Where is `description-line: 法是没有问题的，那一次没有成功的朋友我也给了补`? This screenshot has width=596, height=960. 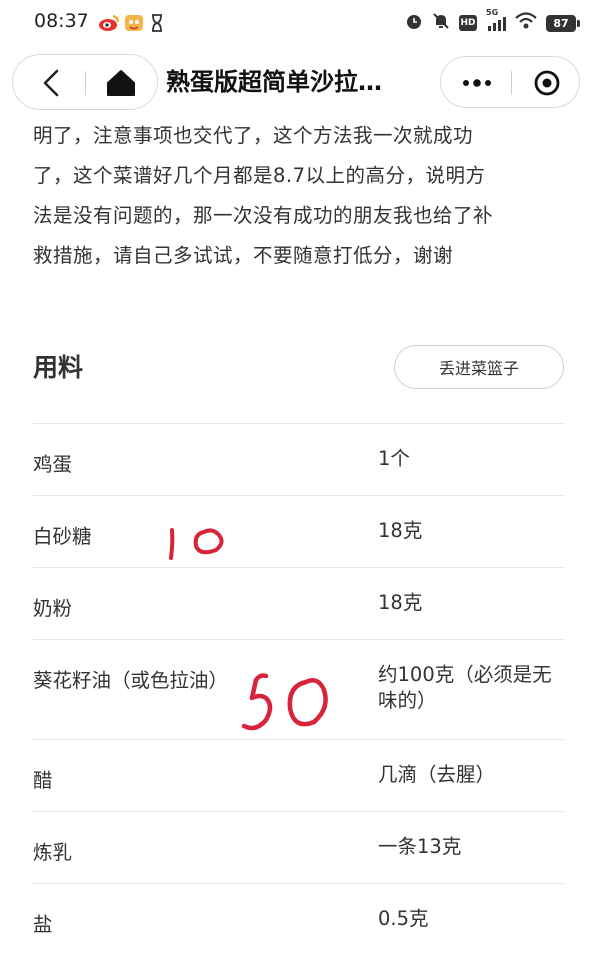 description-line: 法是没有问题的，那一次没有成功的朋友我也给了补 is located at coordinates (263, 215).